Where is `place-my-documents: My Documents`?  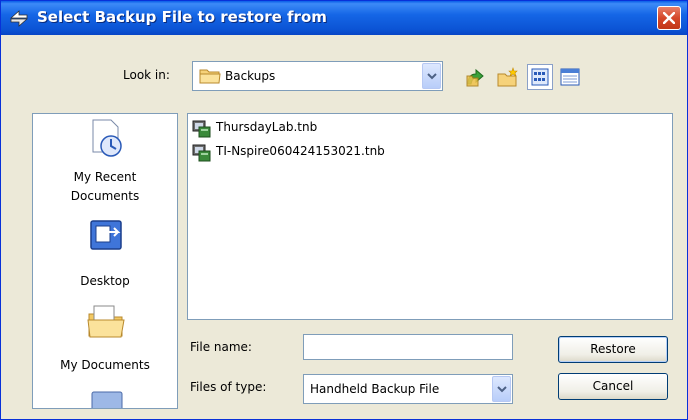 place-my-documents: My Documents is located at coordinates (105, 342).